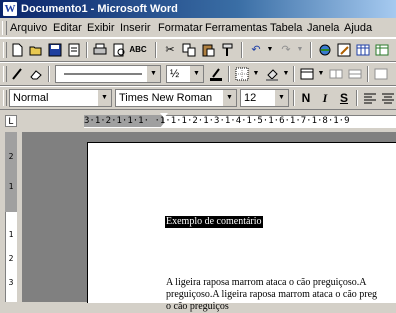  I want to click on menu-exibir: Exibir, so click(101, 28).